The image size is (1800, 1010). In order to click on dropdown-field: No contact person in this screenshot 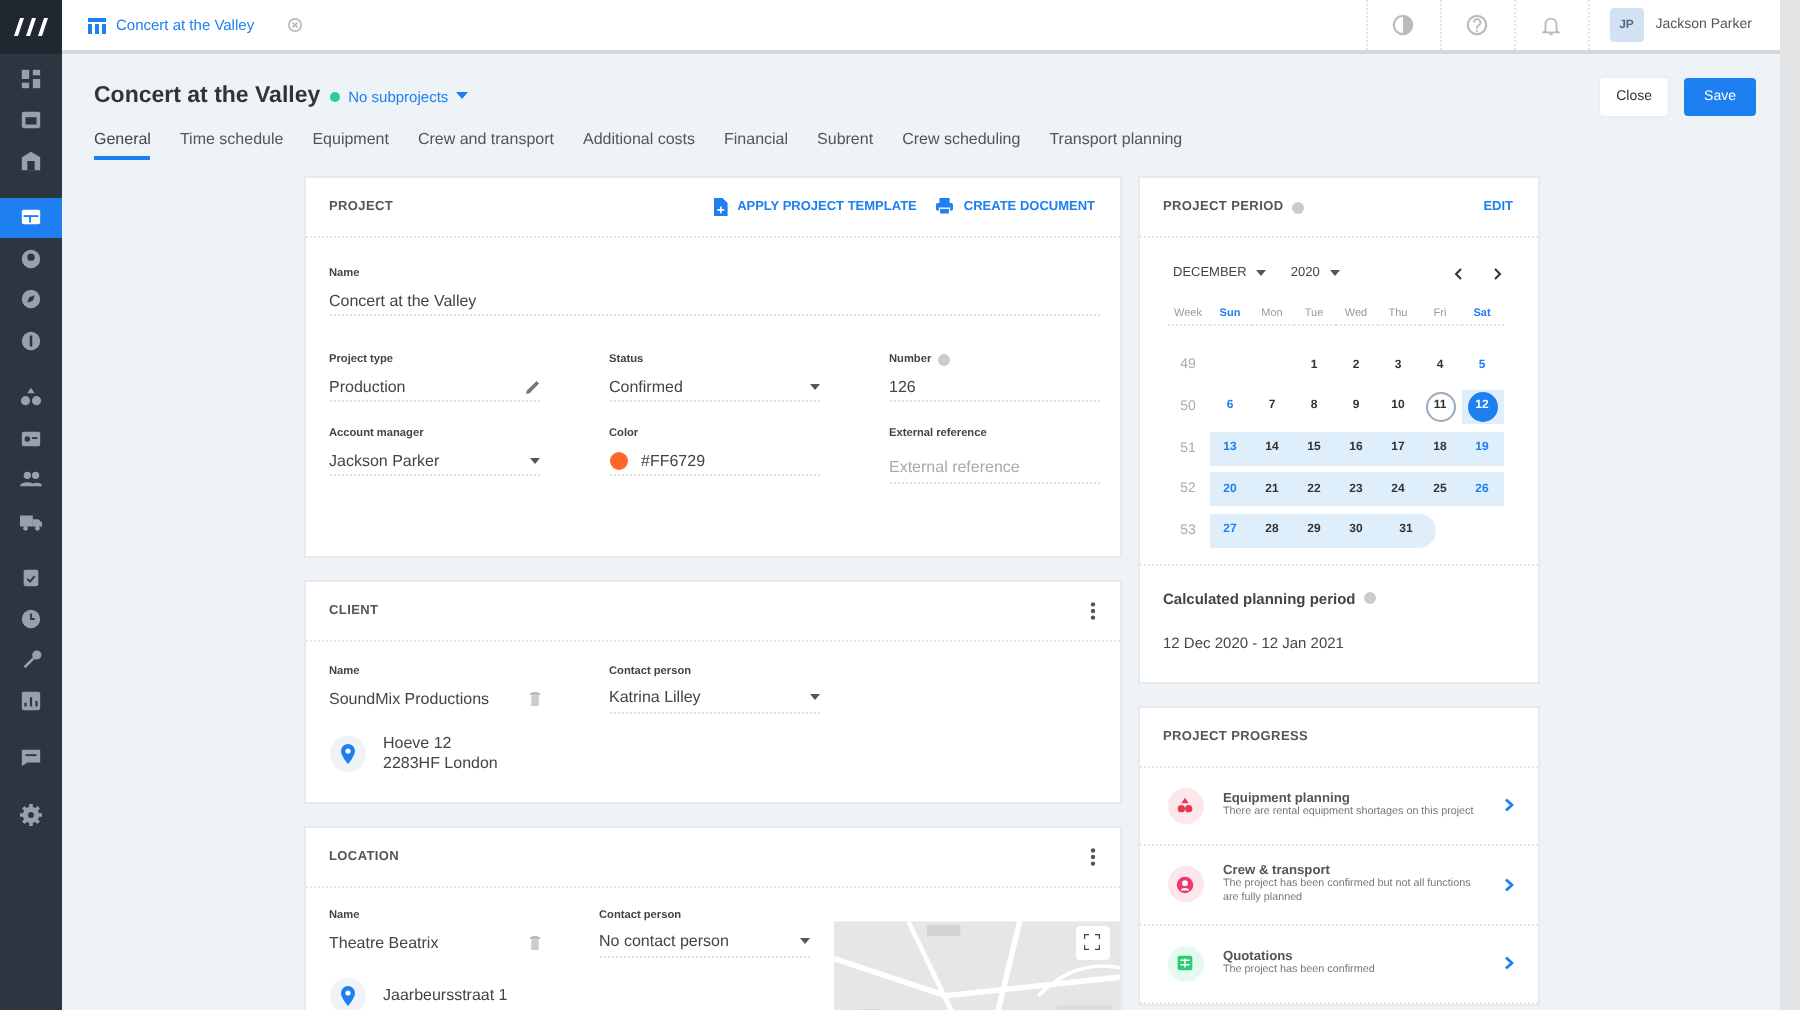, I will do `click(704, 942)`.